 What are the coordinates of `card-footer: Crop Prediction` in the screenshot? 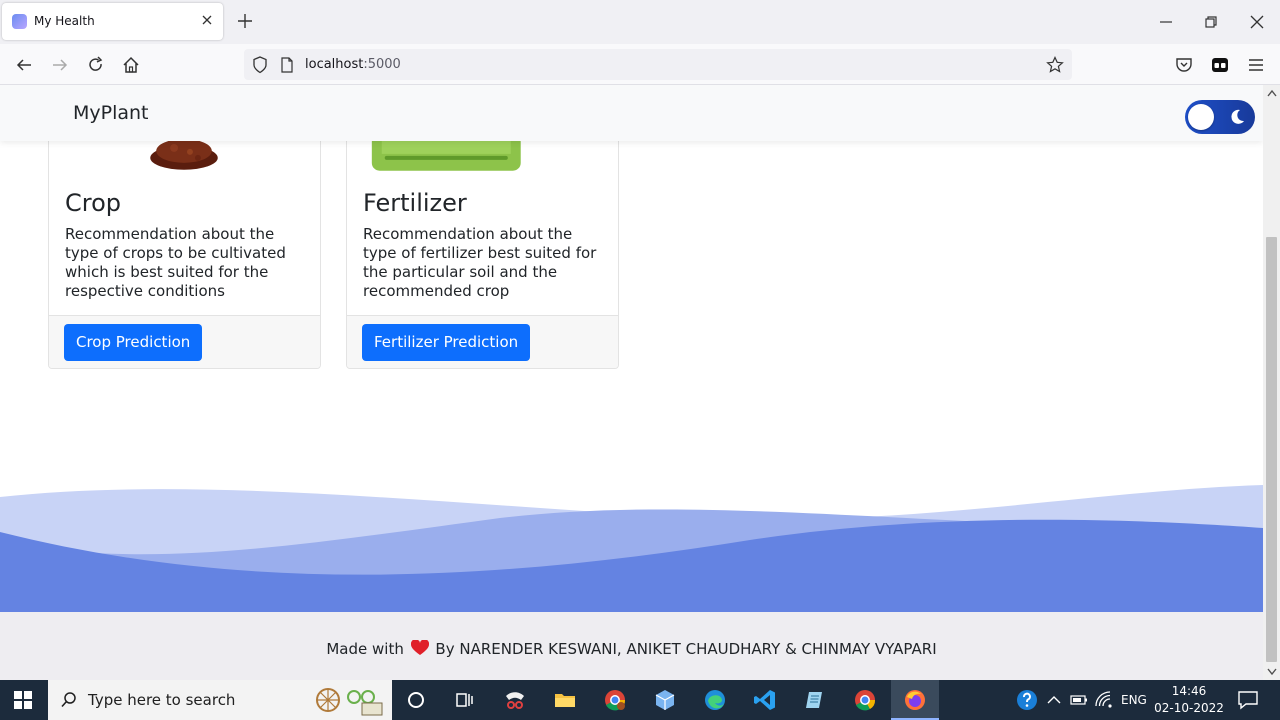 It's located at (184, 341).